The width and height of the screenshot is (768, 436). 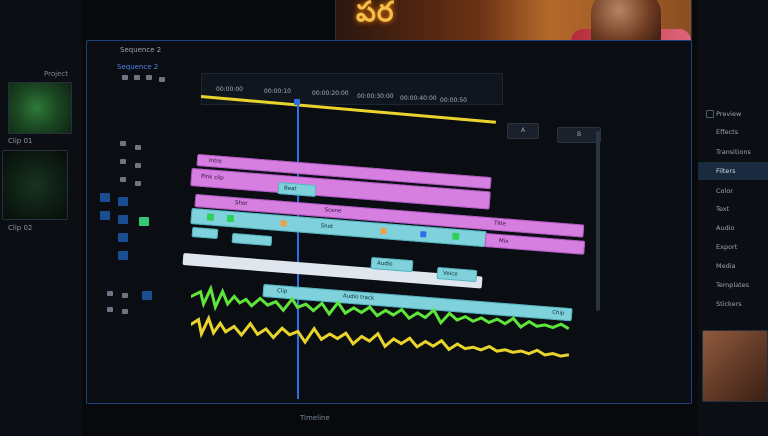 I want to click on clip-label: Pink clip, so click(x=212, y=177).